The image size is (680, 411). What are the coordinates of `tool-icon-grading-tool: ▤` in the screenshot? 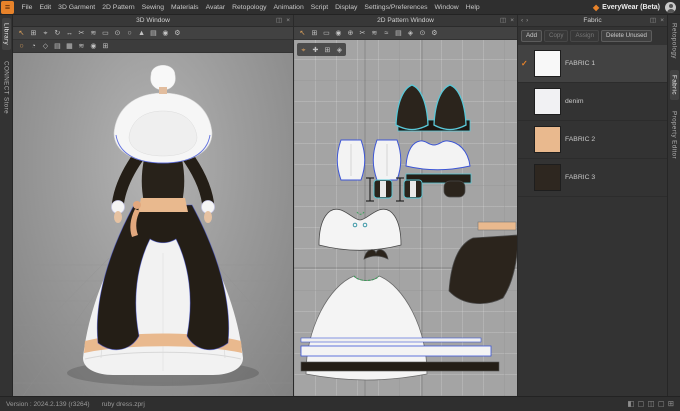 It's located at (398, 33).